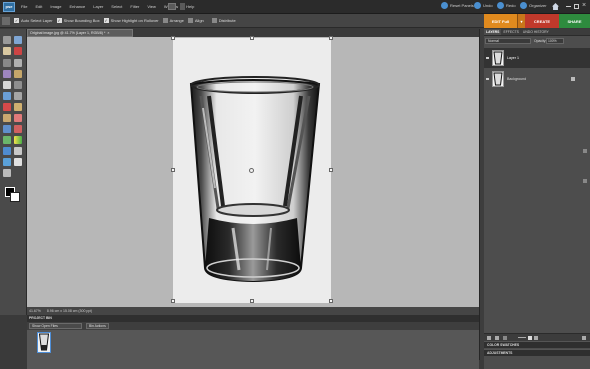 The image size is (590, 369). Describe the element at coordinates (108, 33) in the screenshot. I see `close-document-icon: ×` at that location.